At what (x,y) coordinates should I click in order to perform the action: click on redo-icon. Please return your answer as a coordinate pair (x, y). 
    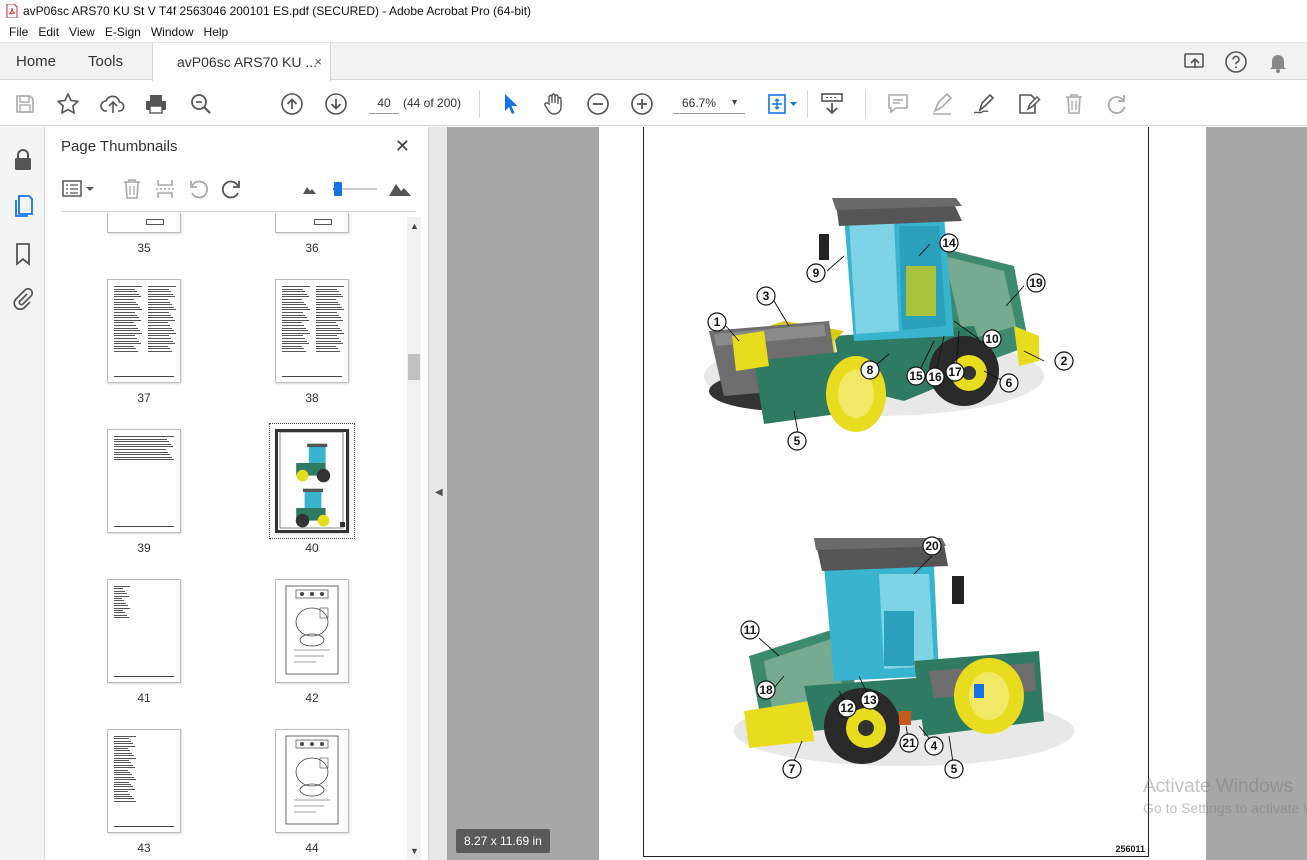
    Looking at the image, I should click on (1117, 104).